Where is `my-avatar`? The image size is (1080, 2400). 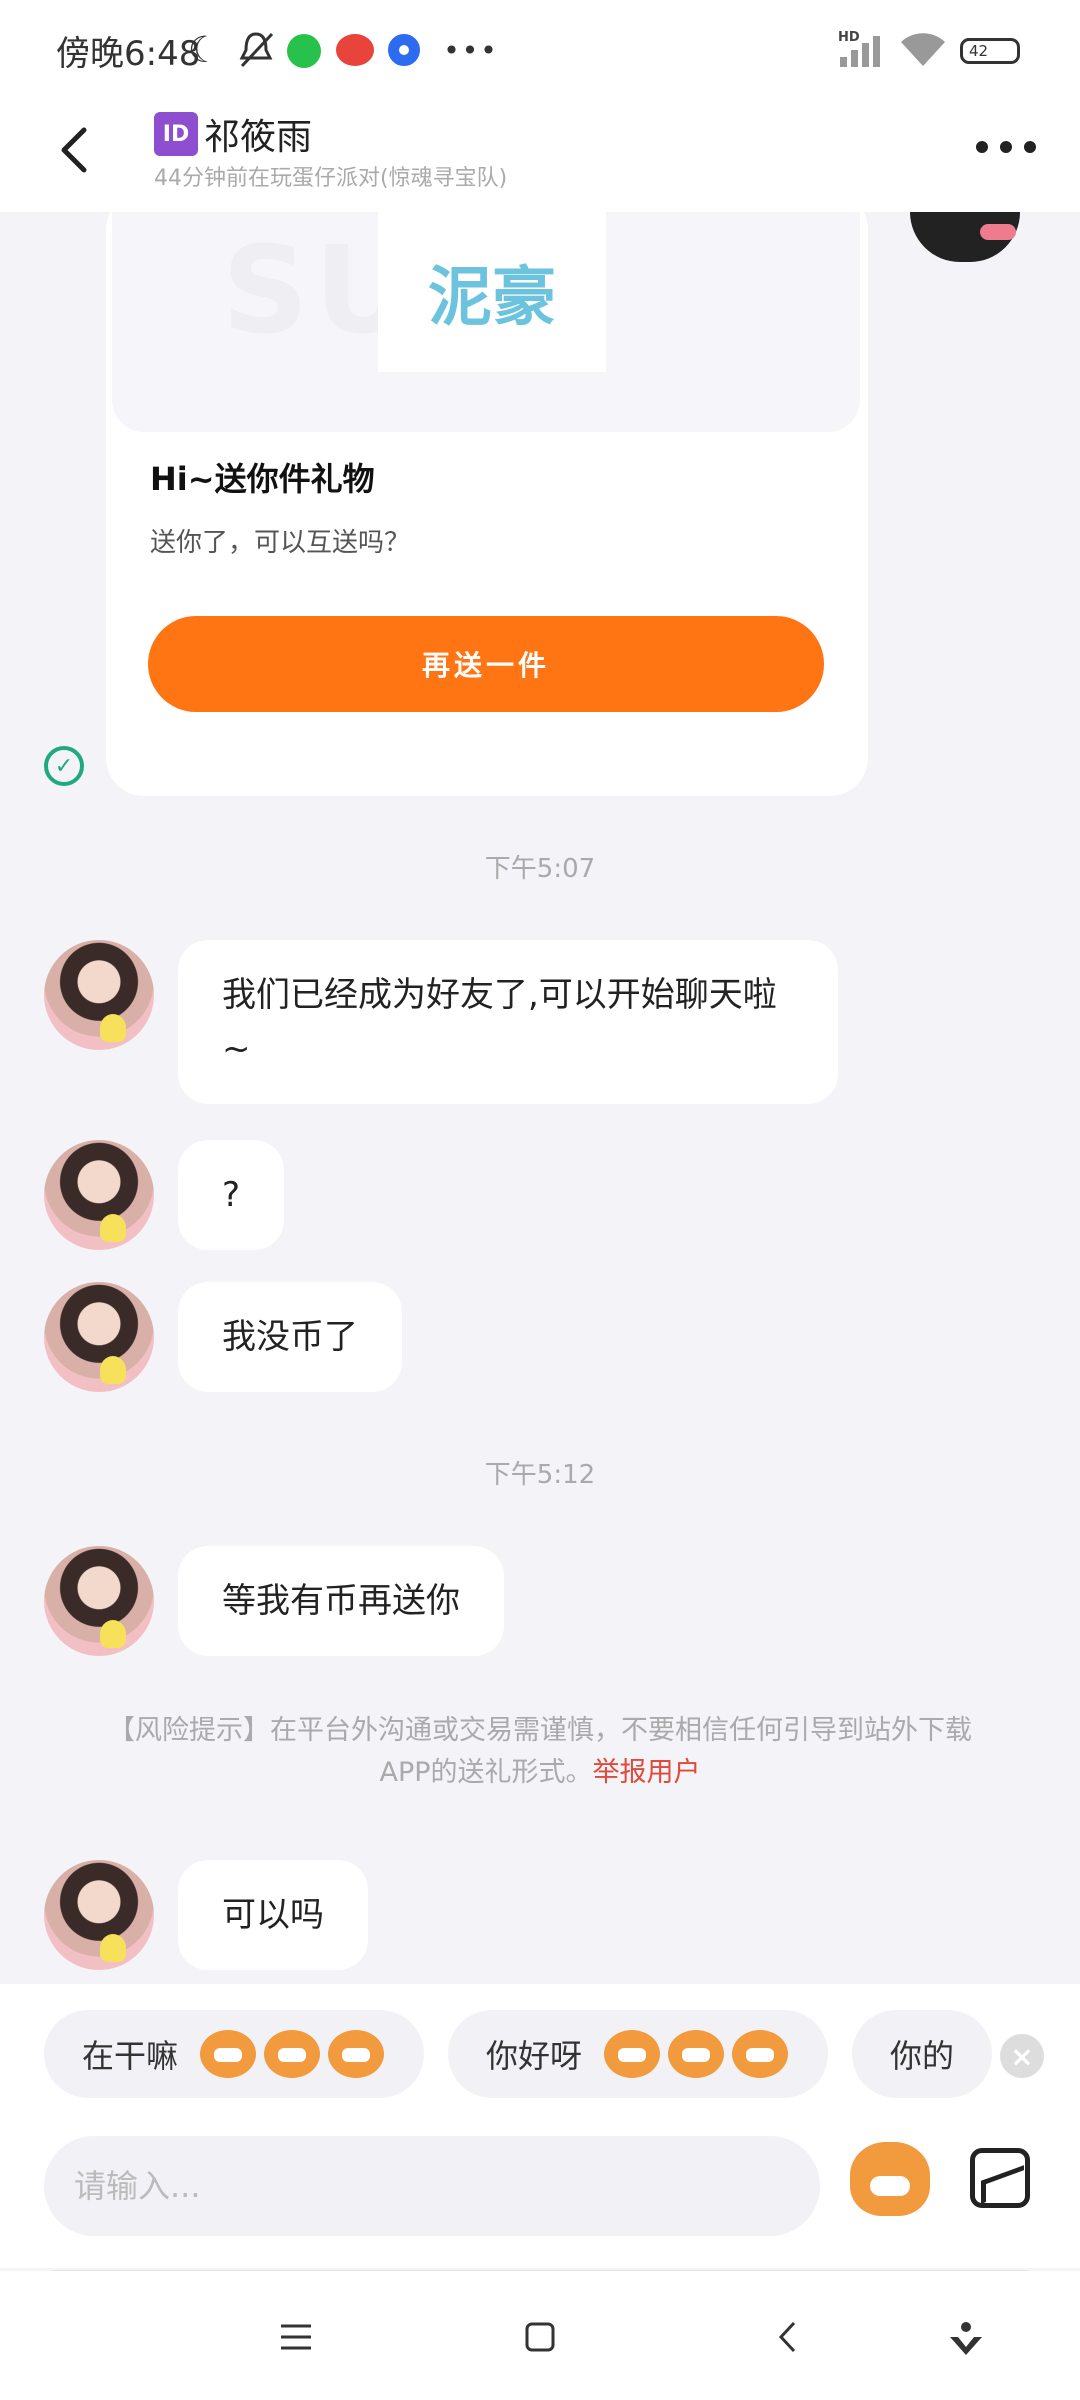
my-avatar is located at coordinates (965, 237).